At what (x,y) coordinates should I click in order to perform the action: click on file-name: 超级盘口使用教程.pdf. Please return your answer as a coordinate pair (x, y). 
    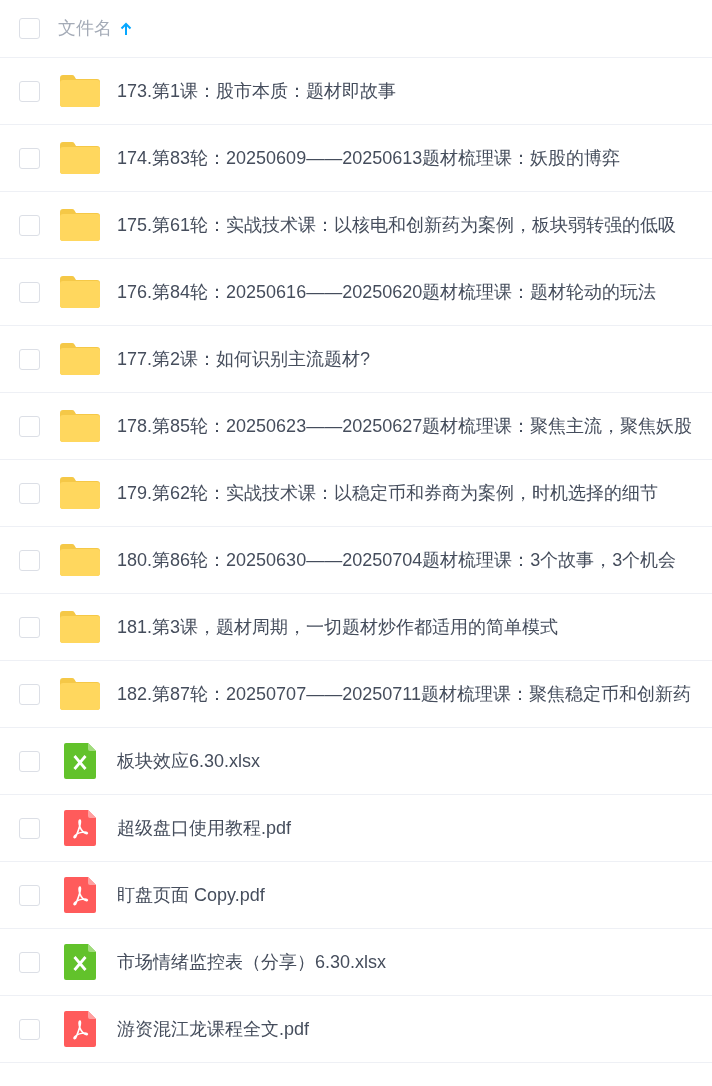
    Looking at the image, I should click on (204, 828).